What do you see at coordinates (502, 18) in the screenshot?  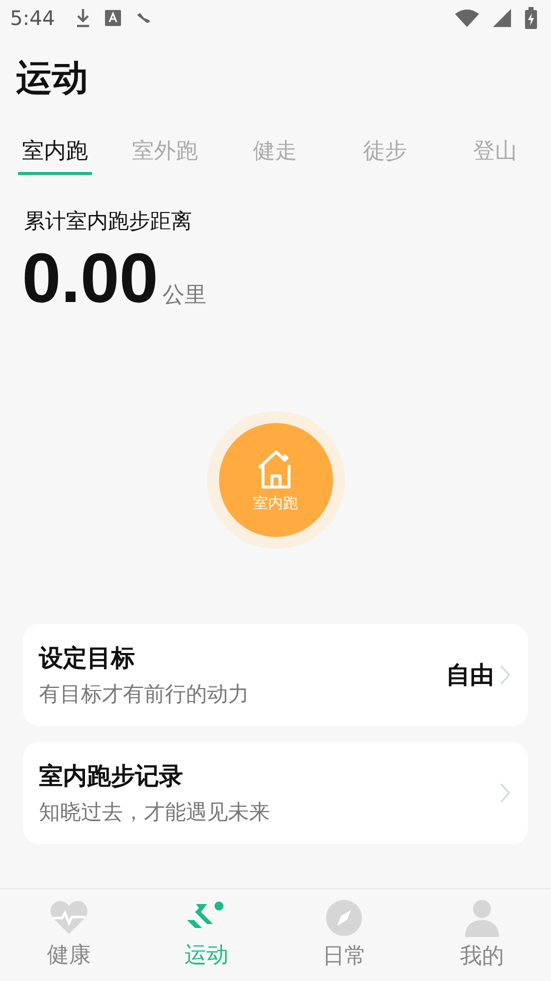 I see `signal-icon` at bounding box center [502, 18].